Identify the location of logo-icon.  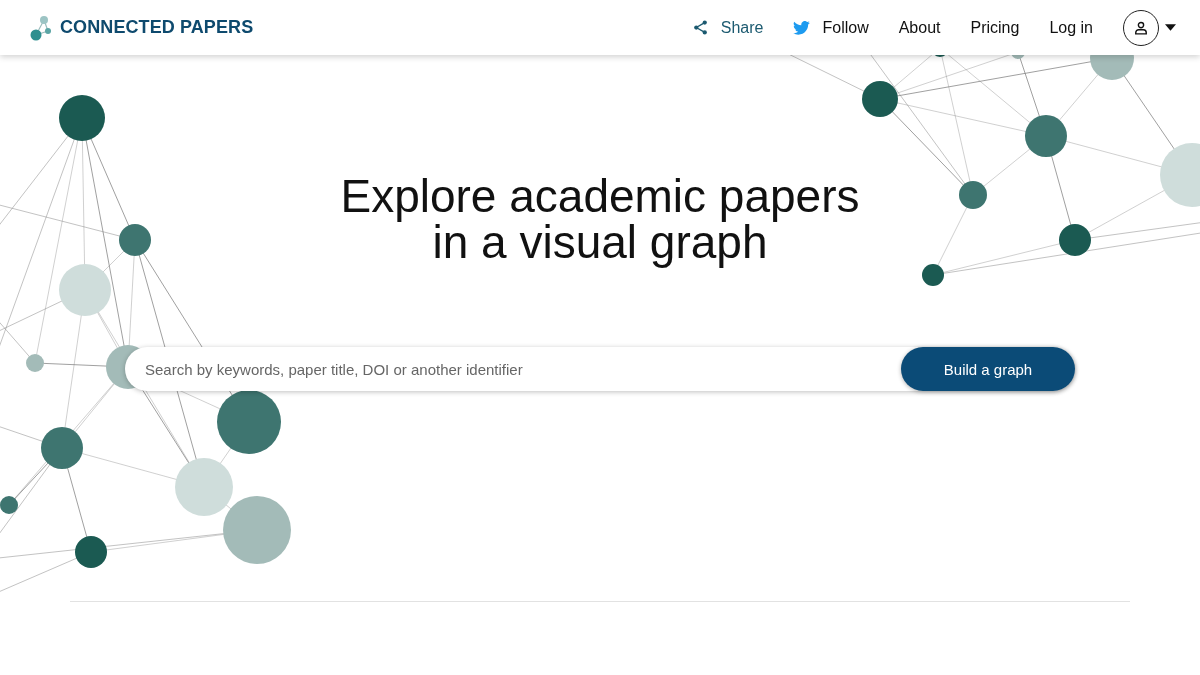
(41, 27).